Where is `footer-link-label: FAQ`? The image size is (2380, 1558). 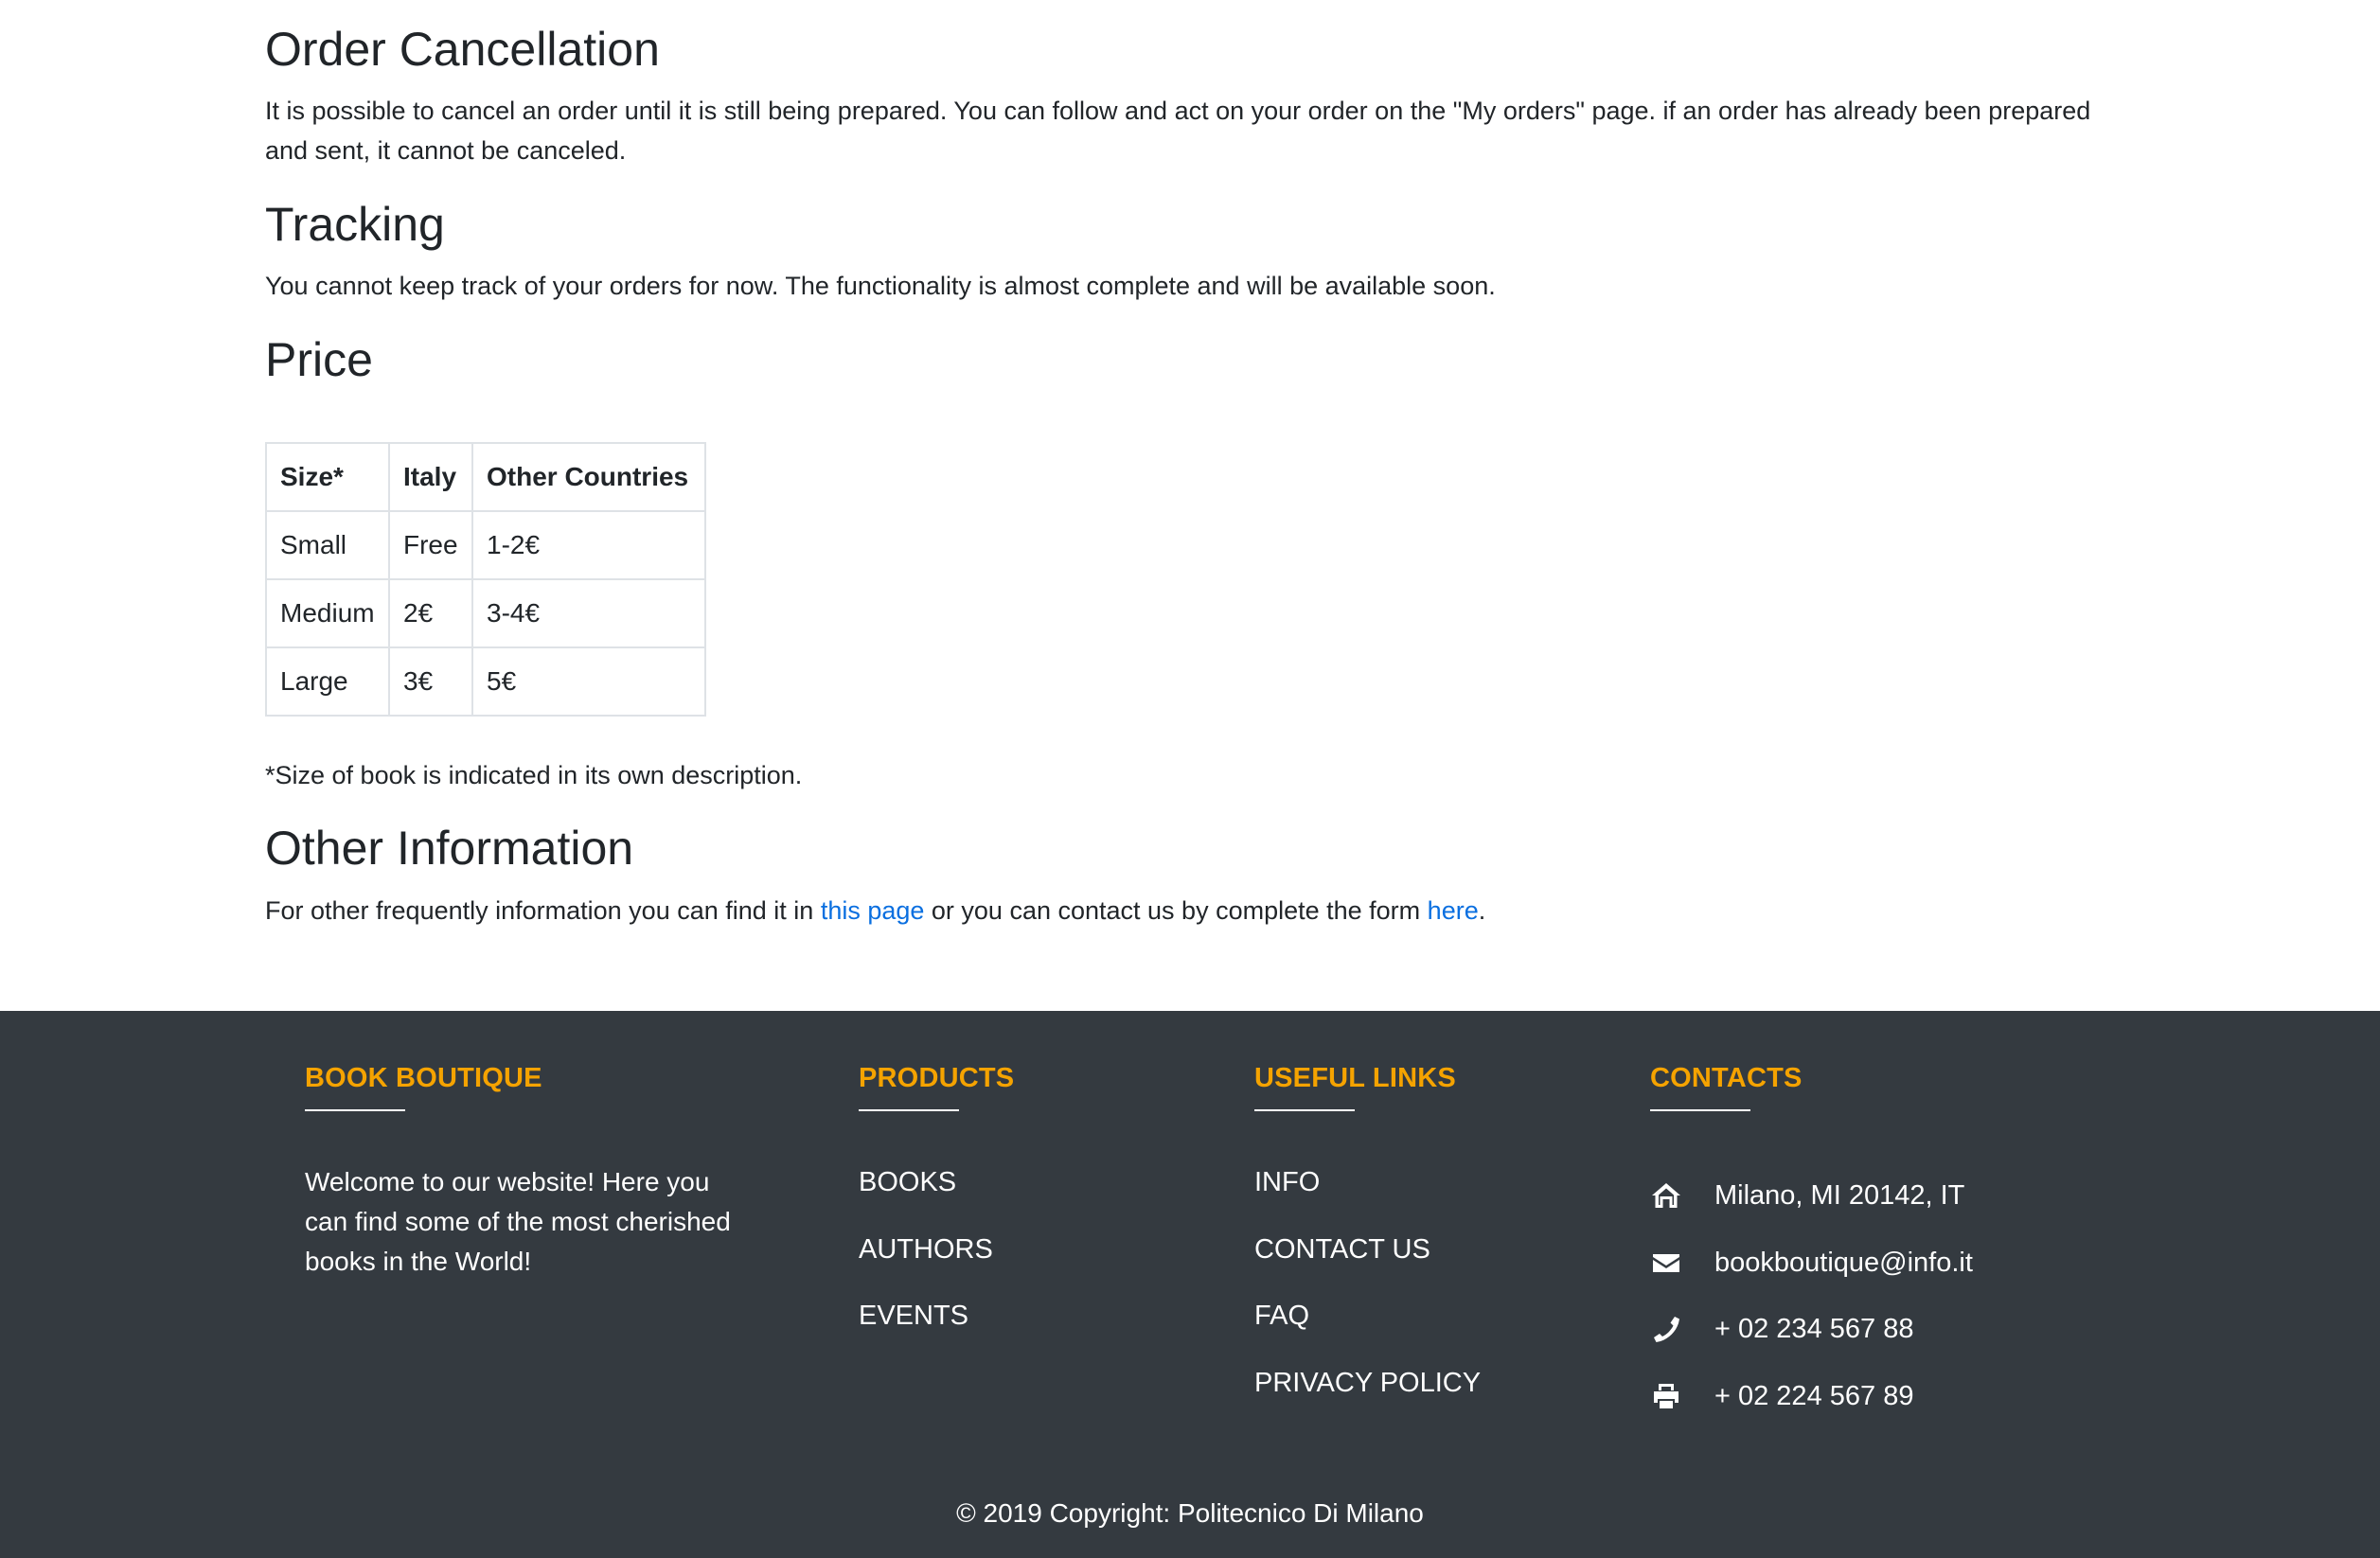
footer-link-label: FAQ is located at coordinates (1281, 1316).